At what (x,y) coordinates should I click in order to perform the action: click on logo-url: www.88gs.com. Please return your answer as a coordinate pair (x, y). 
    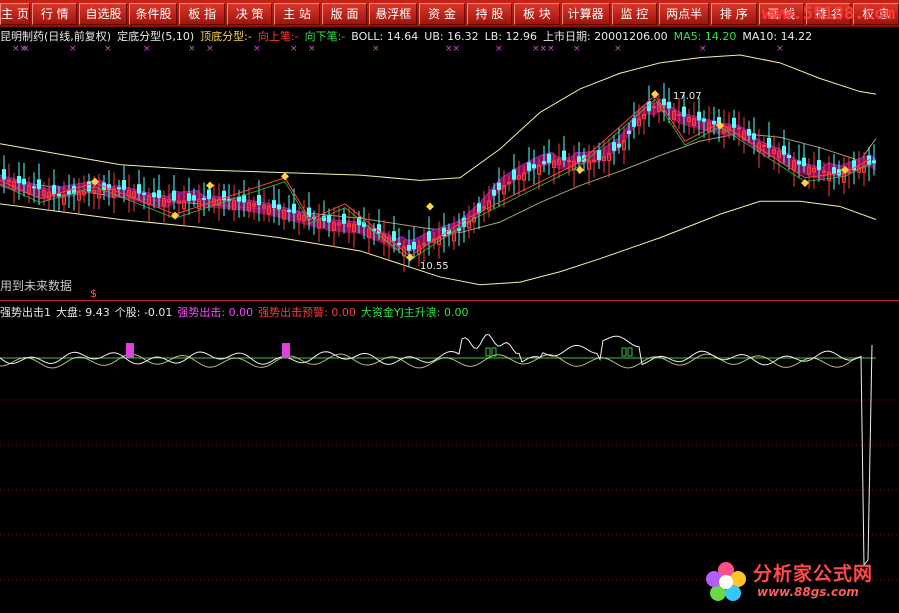
    Looking at the image, I should click on (808, 592).